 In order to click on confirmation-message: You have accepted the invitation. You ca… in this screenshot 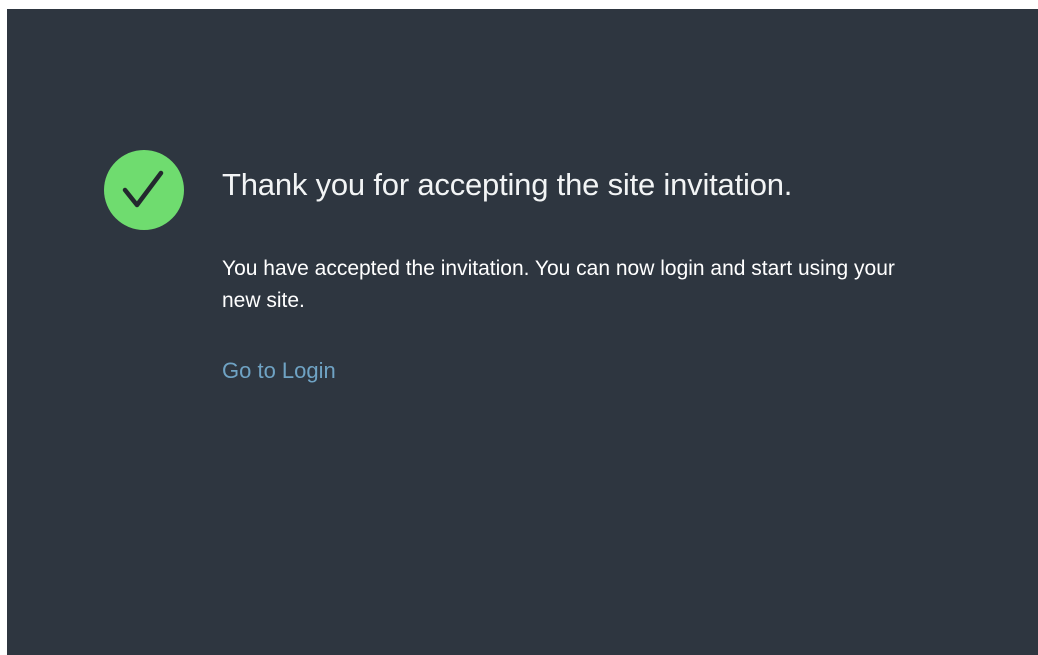, I will do `click(558, 284)`.